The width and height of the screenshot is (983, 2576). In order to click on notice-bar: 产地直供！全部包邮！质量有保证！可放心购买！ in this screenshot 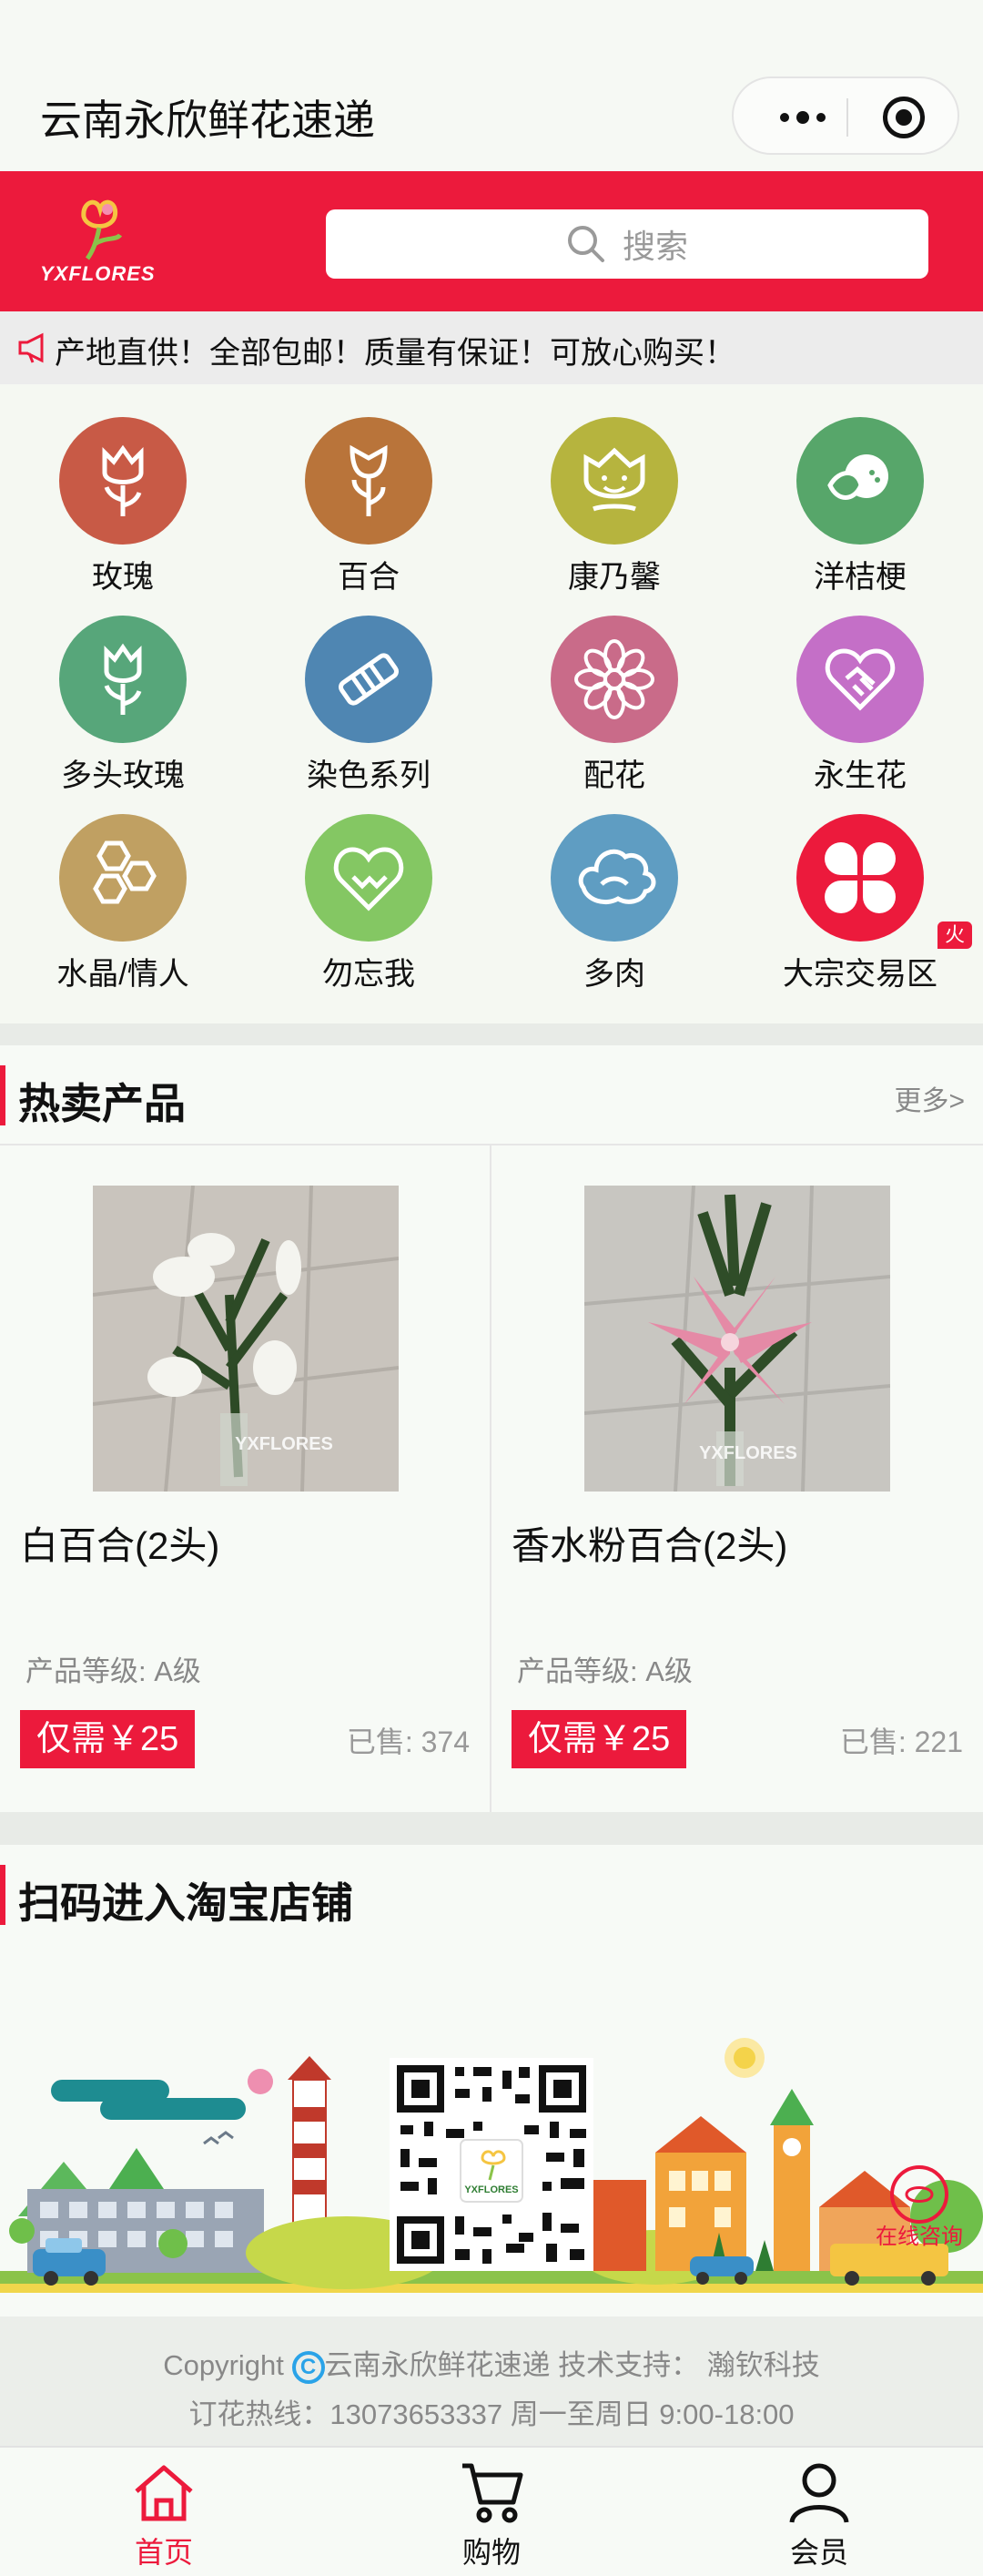, I will do `click(491, 347)`.